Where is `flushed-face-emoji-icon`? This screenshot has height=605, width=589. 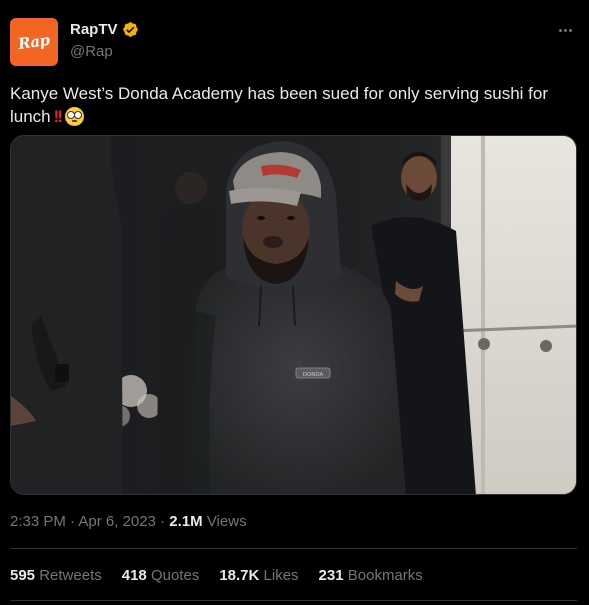 flushed-face-emoji-icon is located at coordinates (74, 116).